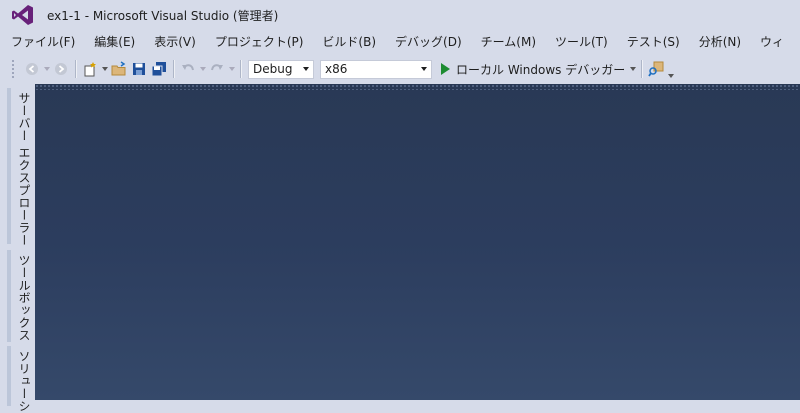  Describe the element at coordinates (24, 381) in the screenshot. I see `side-tab-label: ソリューシ` at that location.